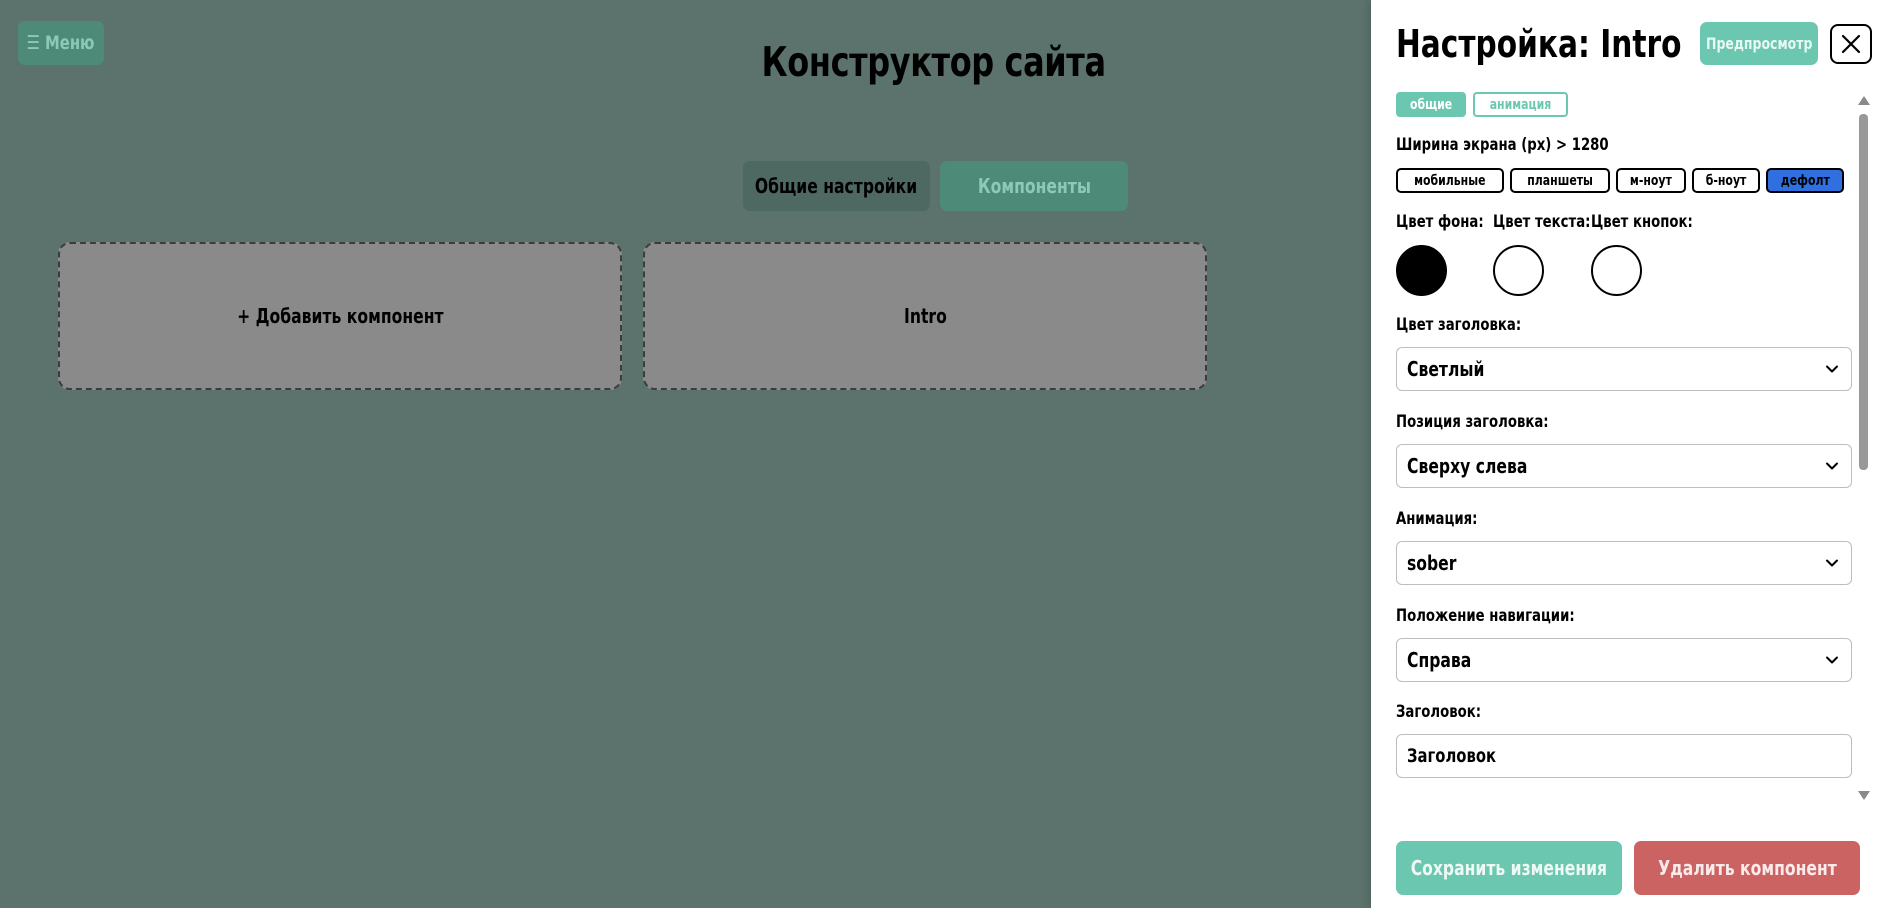 Image resolution: width=1883 pixels, height=908 pixels. Describe the element at coordinates (1485, 616) in the screenshot. I see `nav-position-label: Положение навигации:` at that location.